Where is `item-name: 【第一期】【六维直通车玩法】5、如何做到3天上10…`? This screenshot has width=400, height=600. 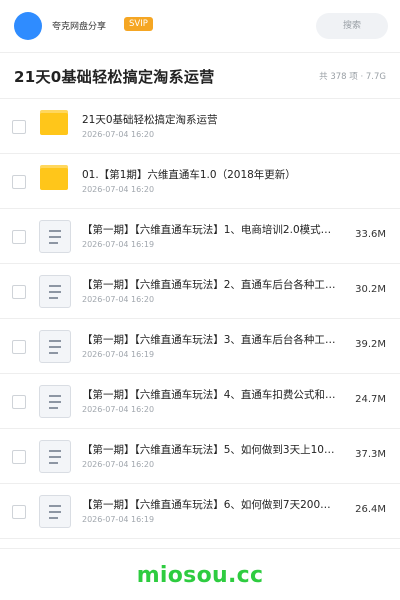 item-name: 【第一期】【六维直通车玩法】5、如何做到3天上10… is located at coordinates (213, 449).